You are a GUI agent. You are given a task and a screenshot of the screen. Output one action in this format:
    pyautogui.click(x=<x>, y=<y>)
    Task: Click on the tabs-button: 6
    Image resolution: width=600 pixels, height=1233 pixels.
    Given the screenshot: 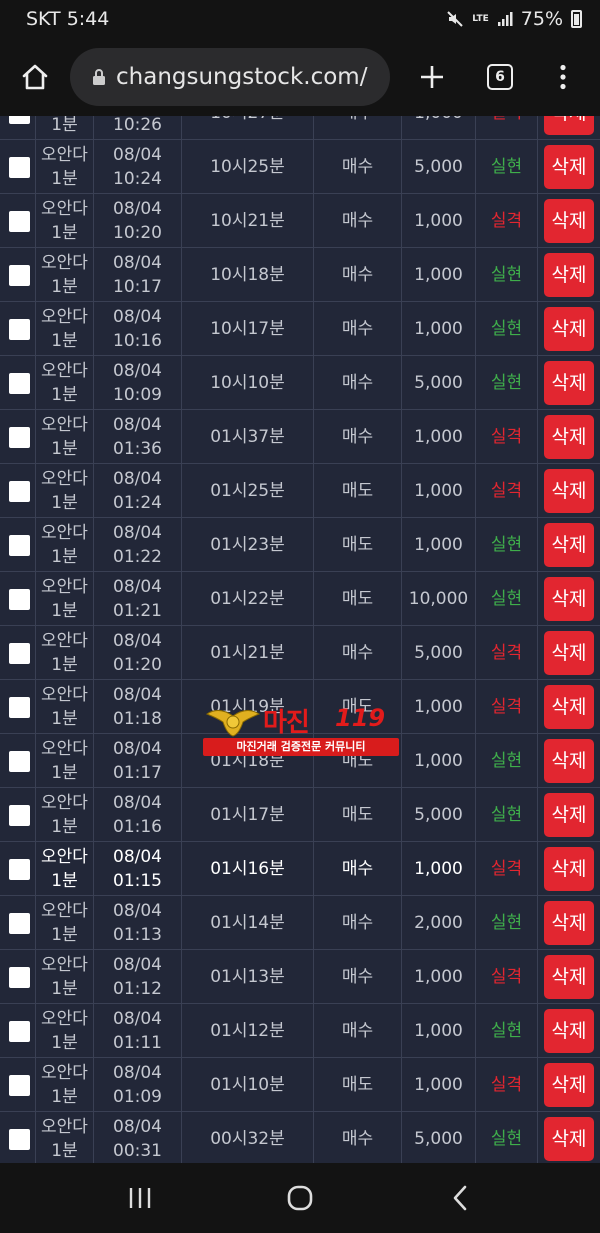 What is the action you would take?
    pyautogui.click(x=500, y=77)
    